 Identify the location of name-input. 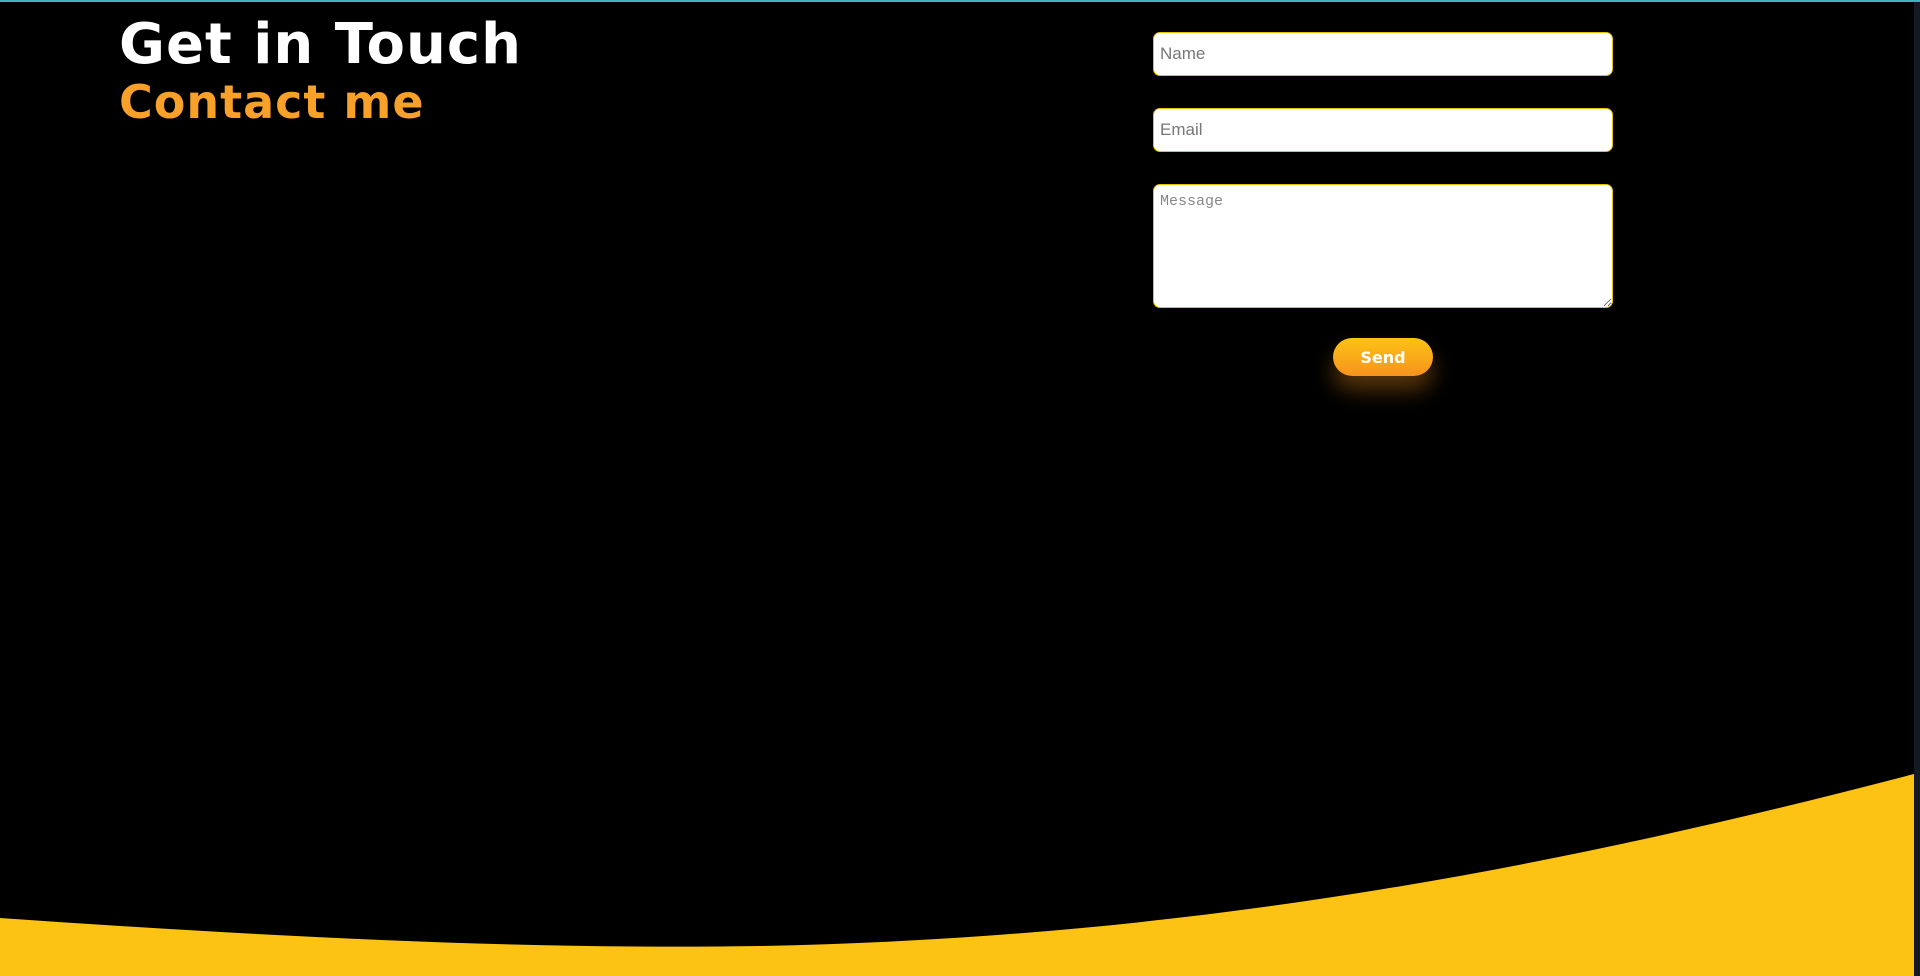
(1383, 54).